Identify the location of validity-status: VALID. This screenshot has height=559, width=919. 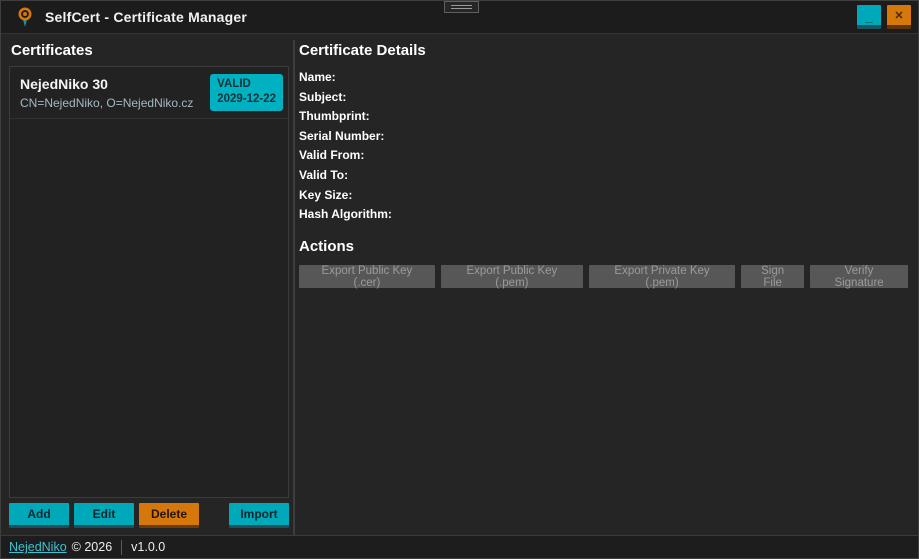
(234, 84).